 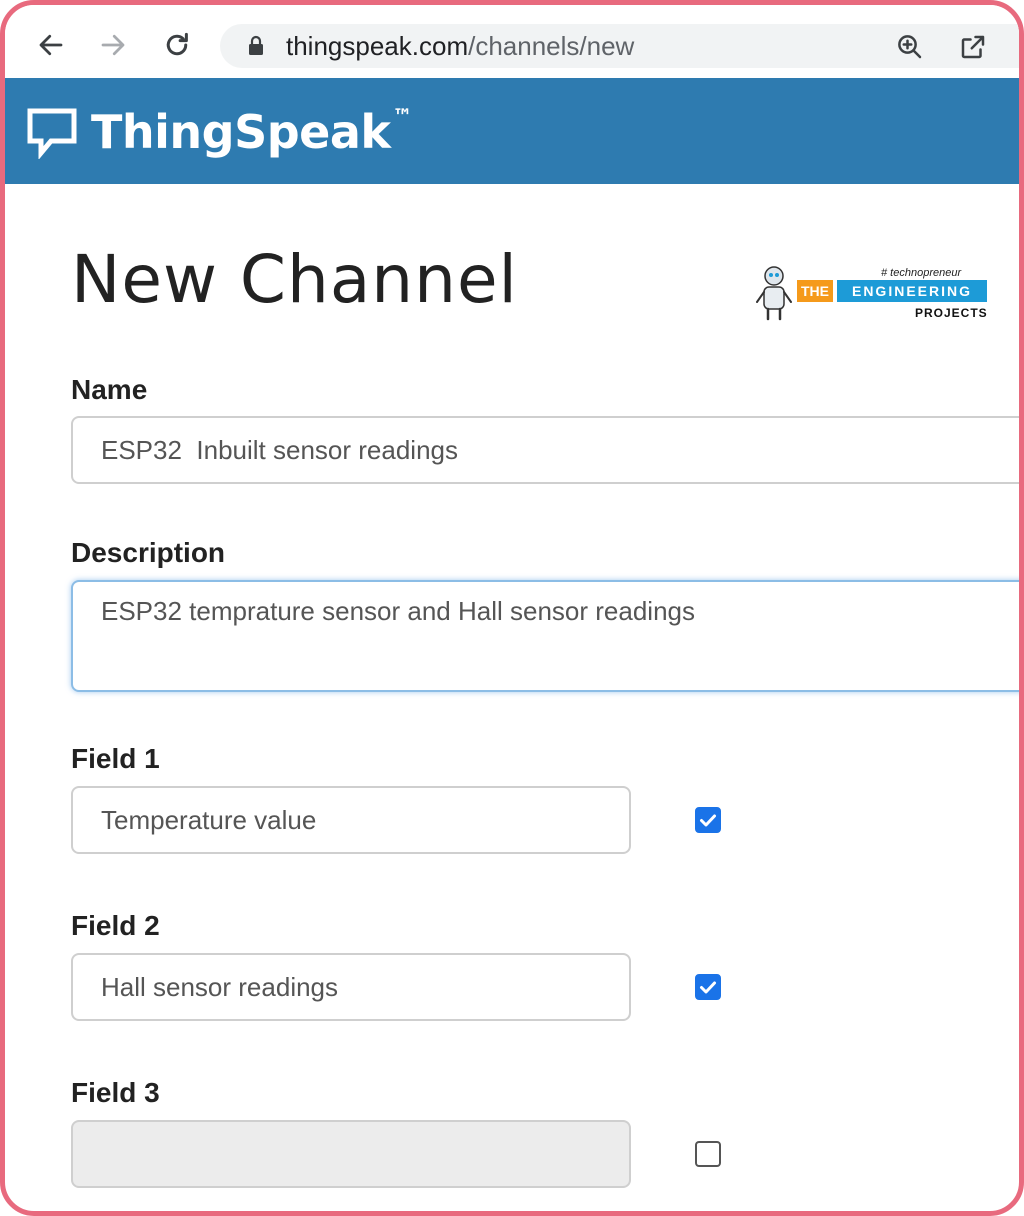 What do you see at coordinates (256, 46) in the screenshot?
I see `lock-icon` at bounding box center [256, 46].